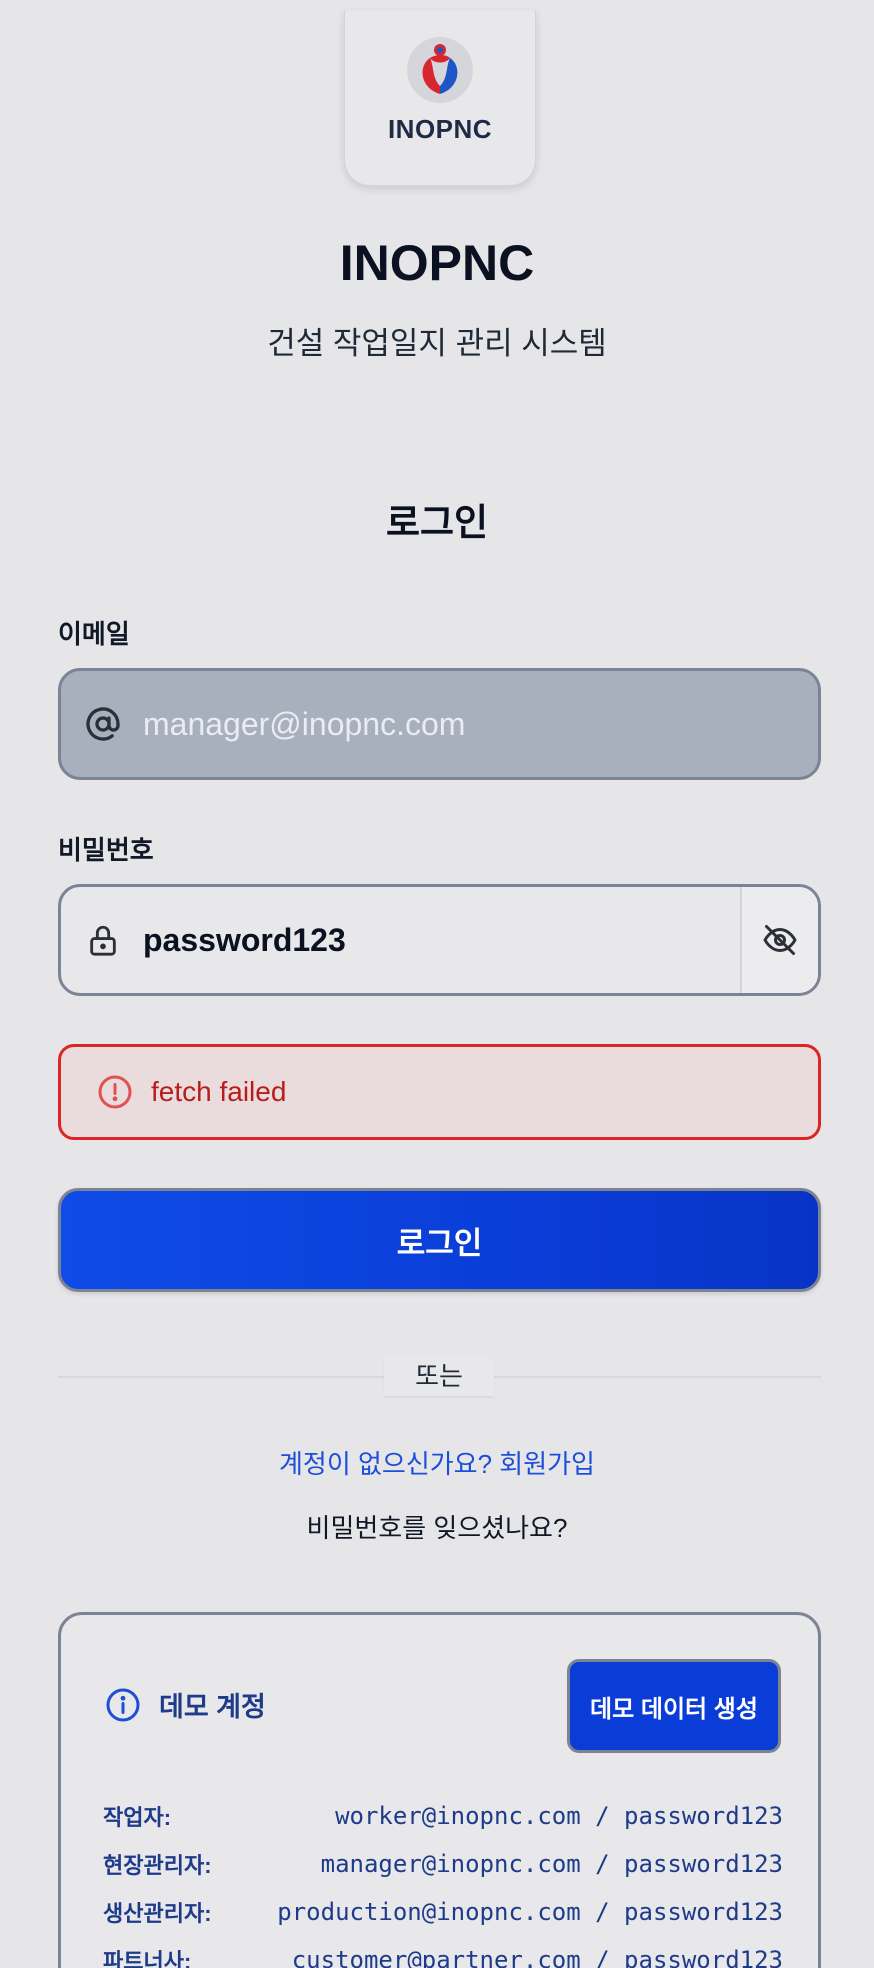  I want to click on demo-account-role: 파트너사:, so click(147, 1958).